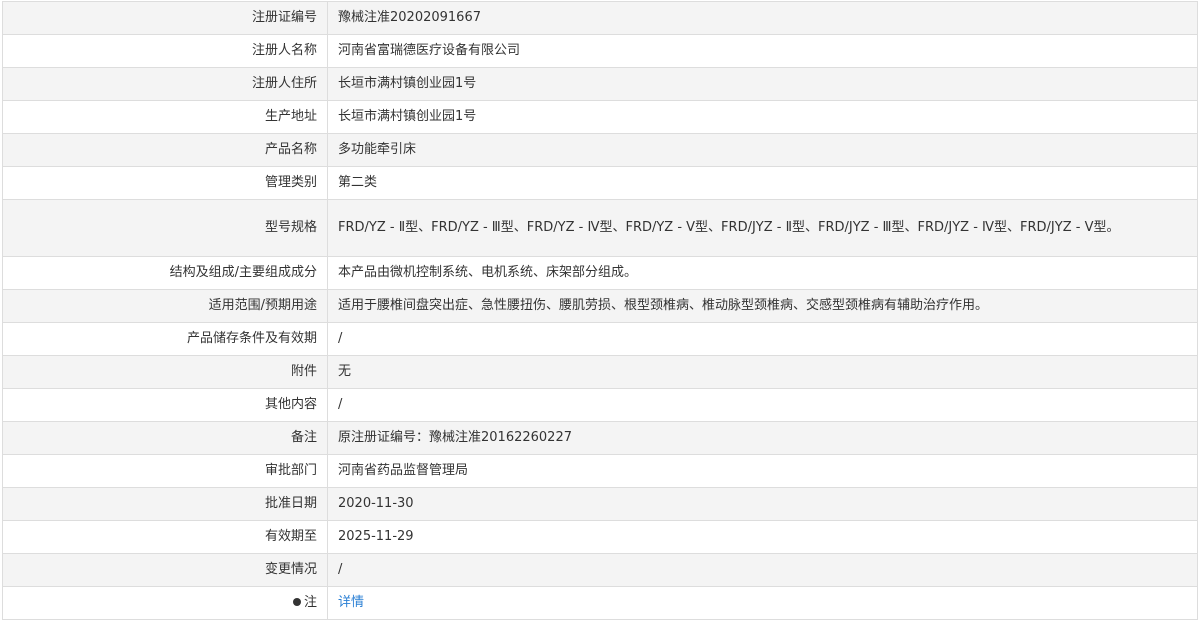 The image size is (1200, 632). I want to click on table-row: 结构及组成/主要组成成分 本产品由微机控制系统、电机系统、床架部分组成。, so click(600, 273).